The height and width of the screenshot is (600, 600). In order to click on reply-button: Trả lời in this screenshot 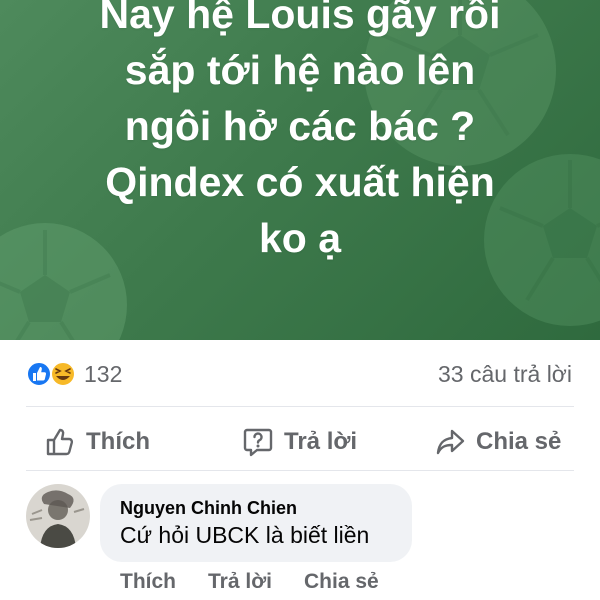, I will do `click(299, 442)`.